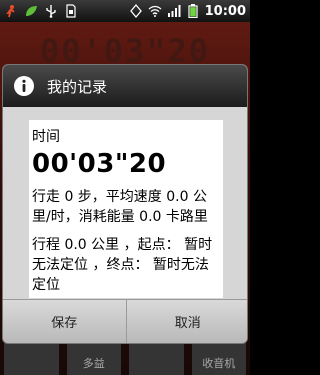 The height and width of the screenshot is (375, 320). What do you see at coordinates (46, 137) in the screenshot?
I see `time-label: 时间` at bounding box center [46, 137].